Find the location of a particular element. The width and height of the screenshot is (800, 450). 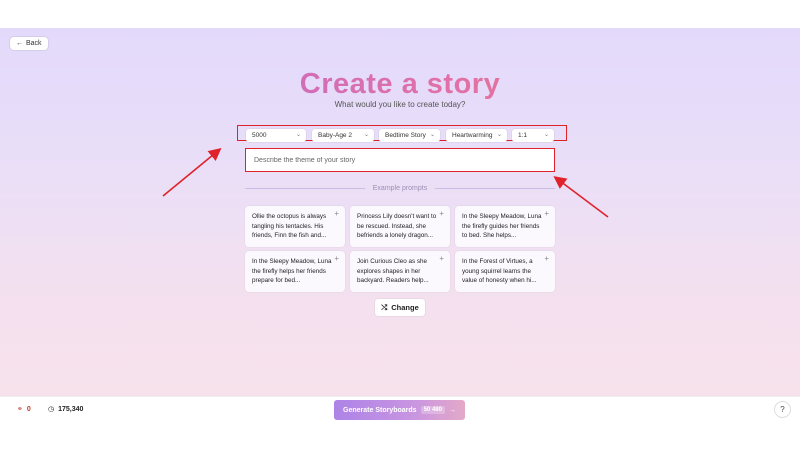

usage-value: 175,340 is located at coordinates (71, 409).